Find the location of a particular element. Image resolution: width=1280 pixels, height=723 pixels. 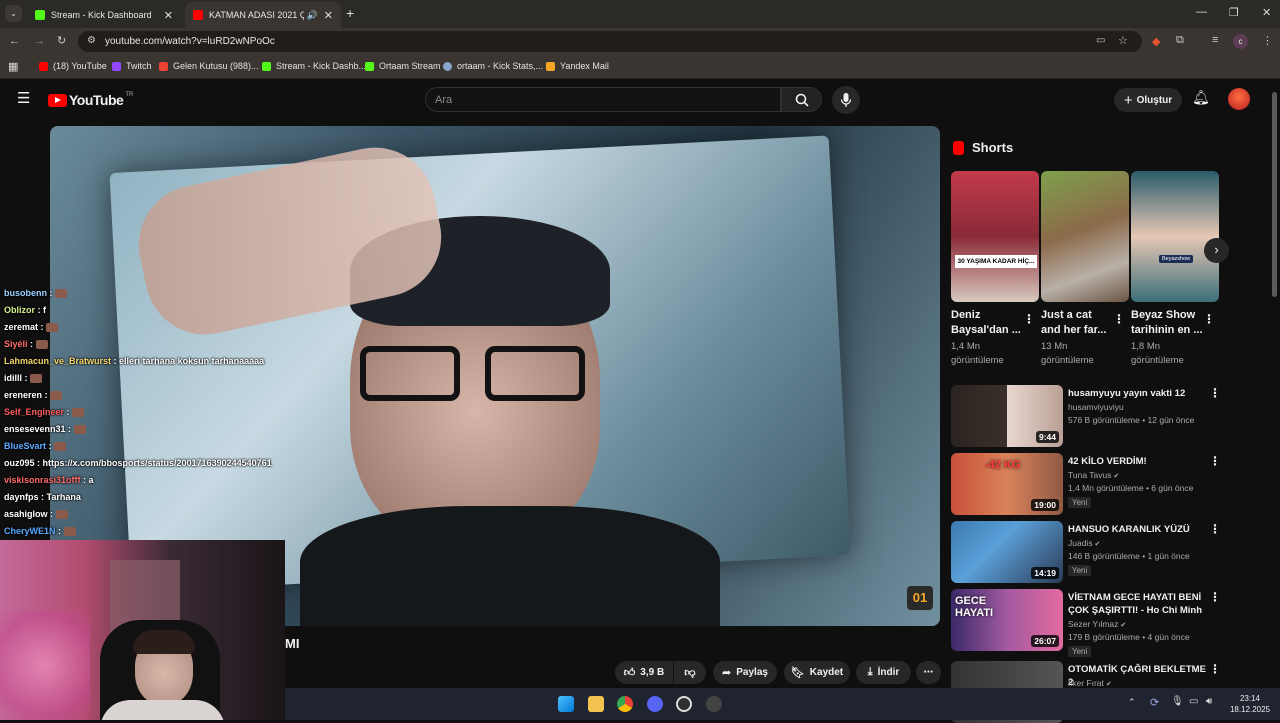

discord-icon is located at coordinates (655, 704).